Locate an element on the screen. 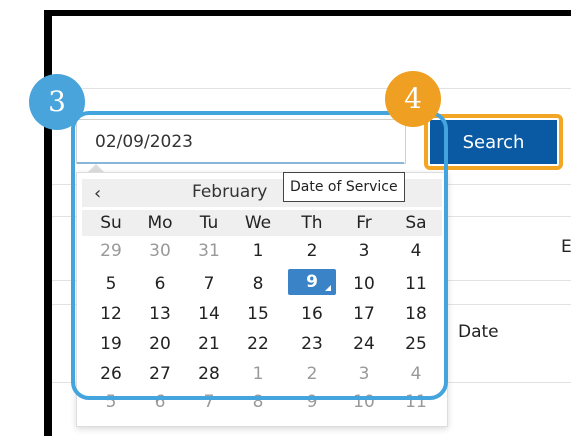  divider is located at coordinates (311, 88).